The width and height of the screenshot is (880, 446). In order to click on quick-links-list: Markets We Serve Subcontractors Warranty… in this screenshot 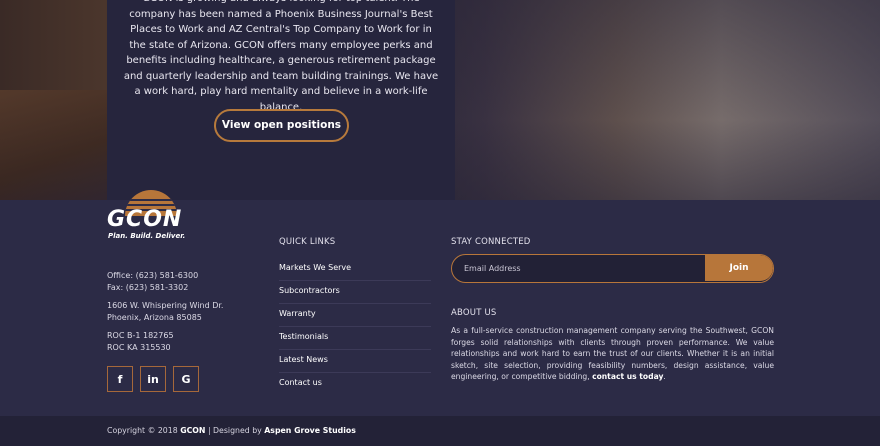, I will do `click(355, 327)`.